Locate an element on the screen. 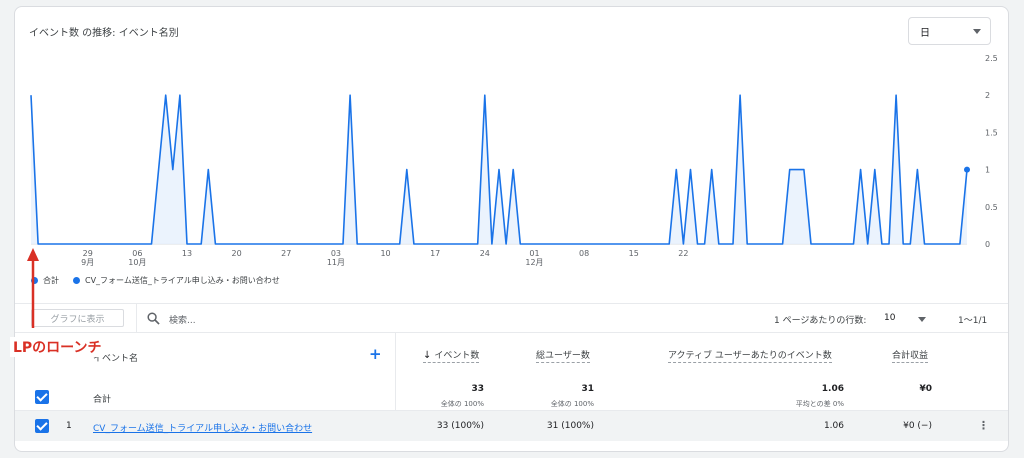 This screenshot has height=458, width=1024. x-tick-label: 22 is located at coordinates (683, 253).